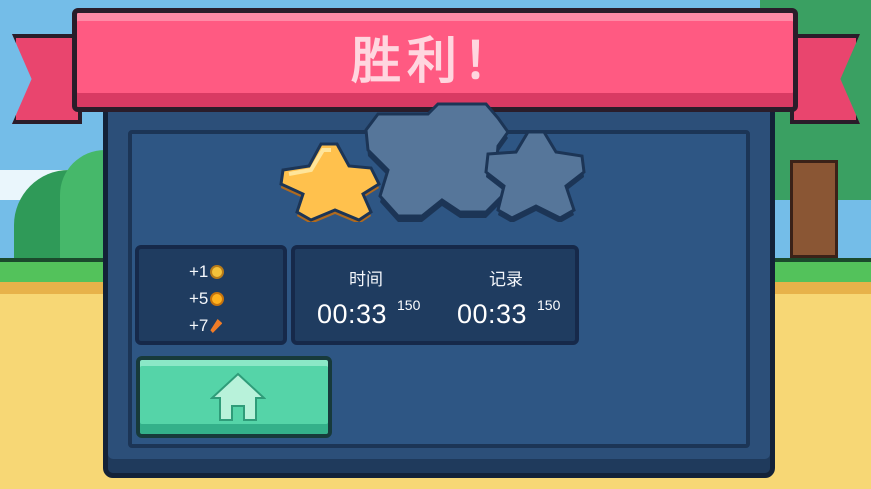 This screenshot has width=871, height=489. I want to click on star-empty-icon, so click(535, 176).